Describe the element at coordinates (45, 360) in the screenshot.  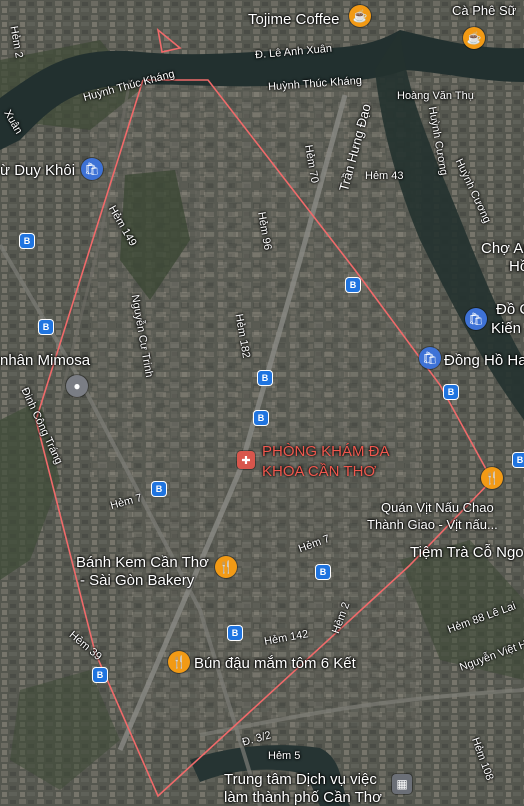
I see `mimosa-label: nhân Mimosa` at that location.